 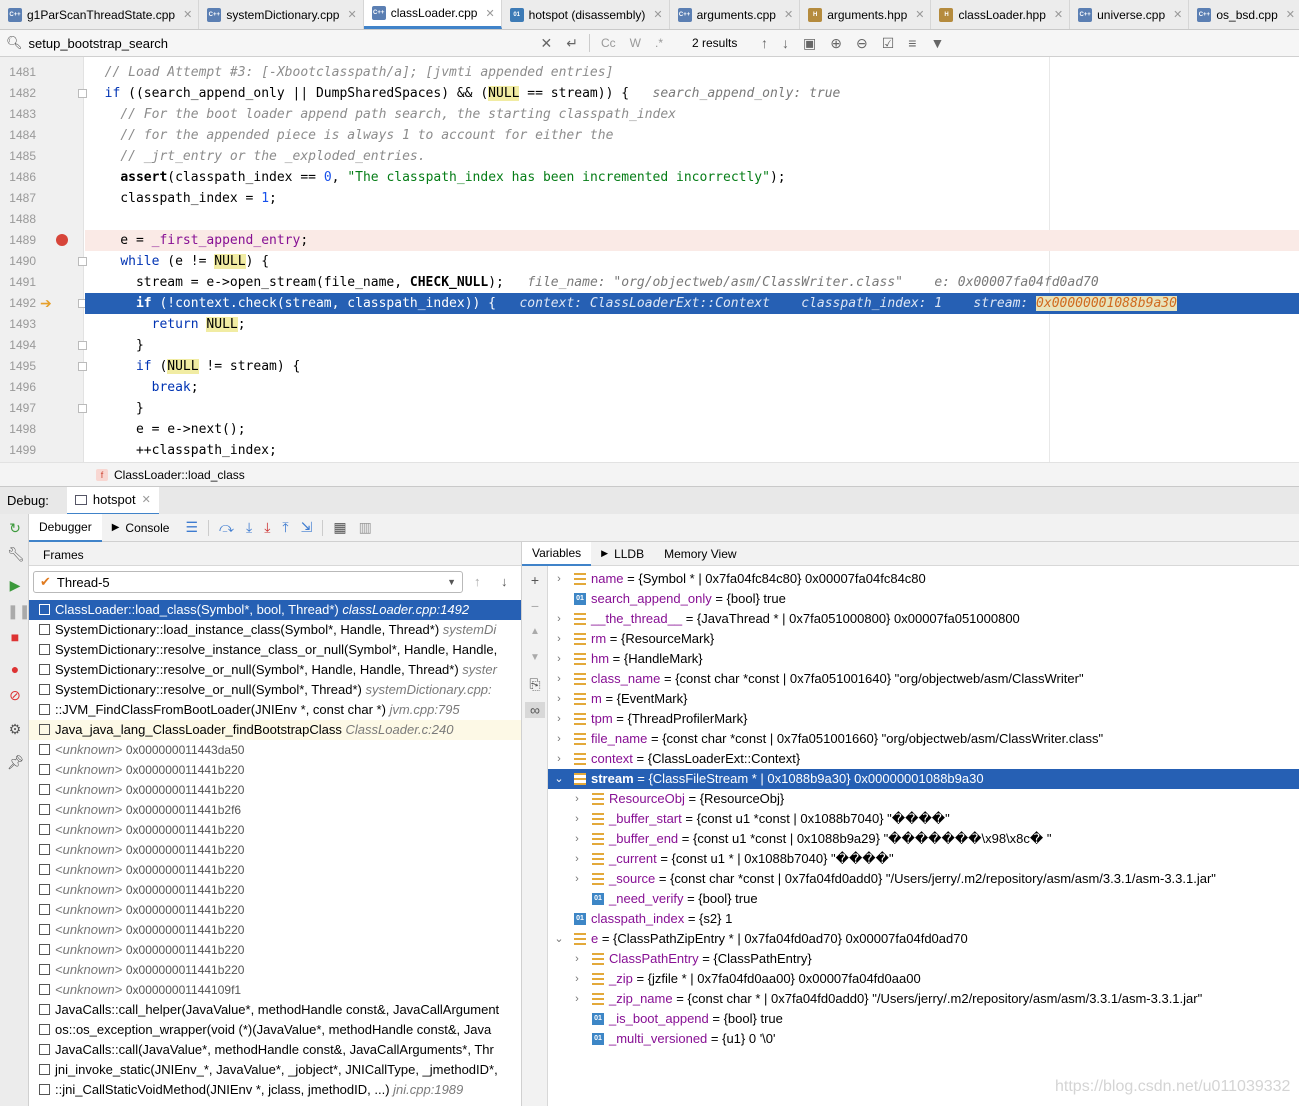 What do you see at coordinates (18, 93) in the screenshot?
I see `line-number: 1482` at bounding box center [18, 93].